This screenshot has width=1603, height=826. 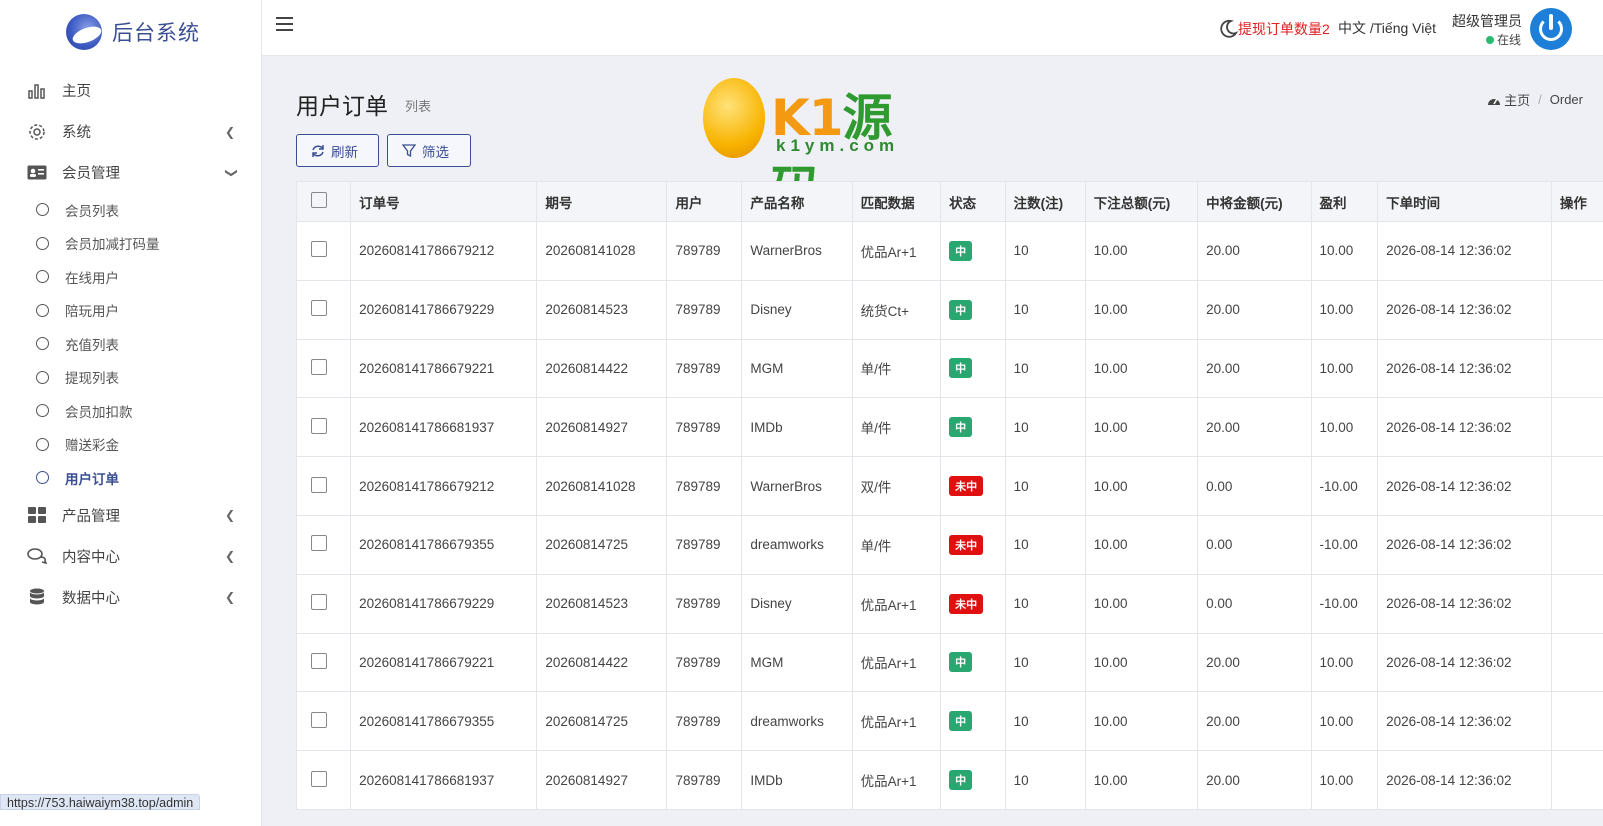 What do you see at coordinates (797, 309) in the screenshot?
I see `product-name-cell: Disney` at bounding box center [797, 309].